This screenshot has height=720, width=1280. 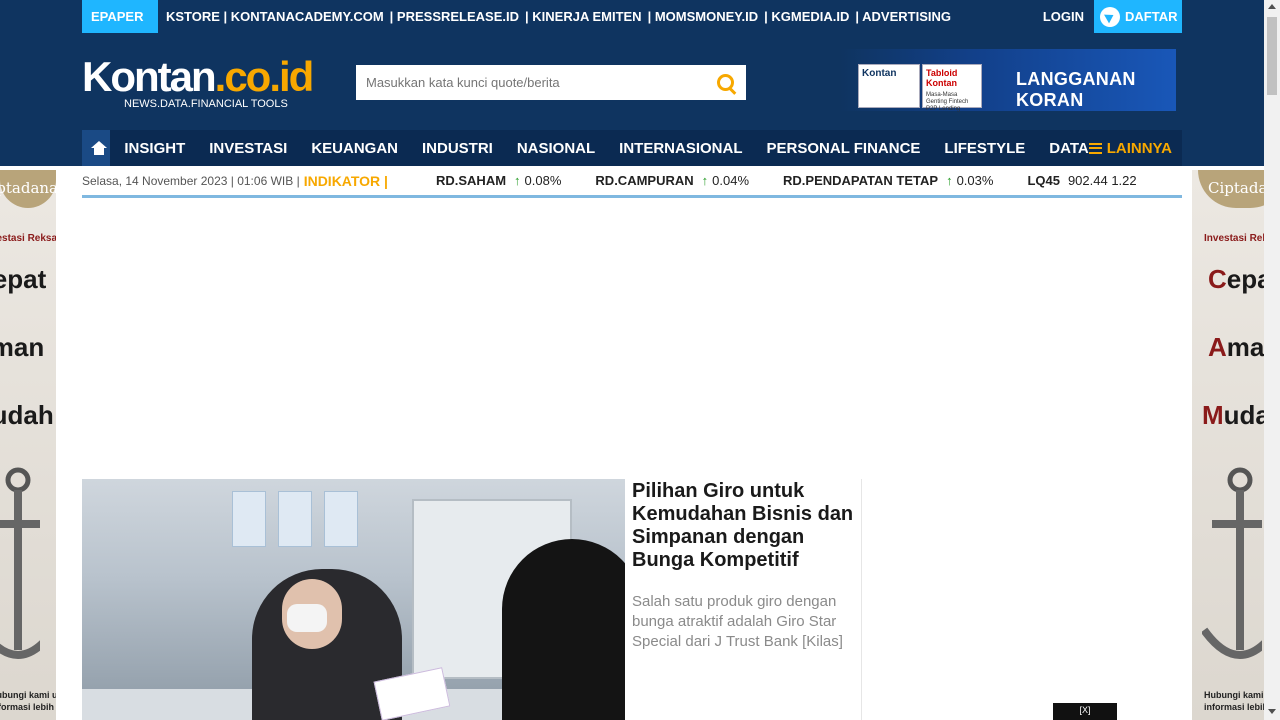 What do you see at coordinates (1272, 6) in the screenshot?
I see `scroll-up-arrow-icon` at bounding box center [1272, 6].